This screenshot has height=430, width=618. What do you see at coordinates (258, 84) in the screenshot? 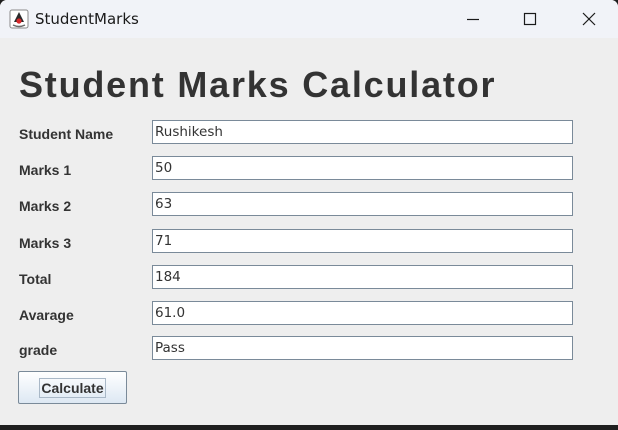
I see `page-title: Student Marks Calculator` at bounding box center [258, 84].